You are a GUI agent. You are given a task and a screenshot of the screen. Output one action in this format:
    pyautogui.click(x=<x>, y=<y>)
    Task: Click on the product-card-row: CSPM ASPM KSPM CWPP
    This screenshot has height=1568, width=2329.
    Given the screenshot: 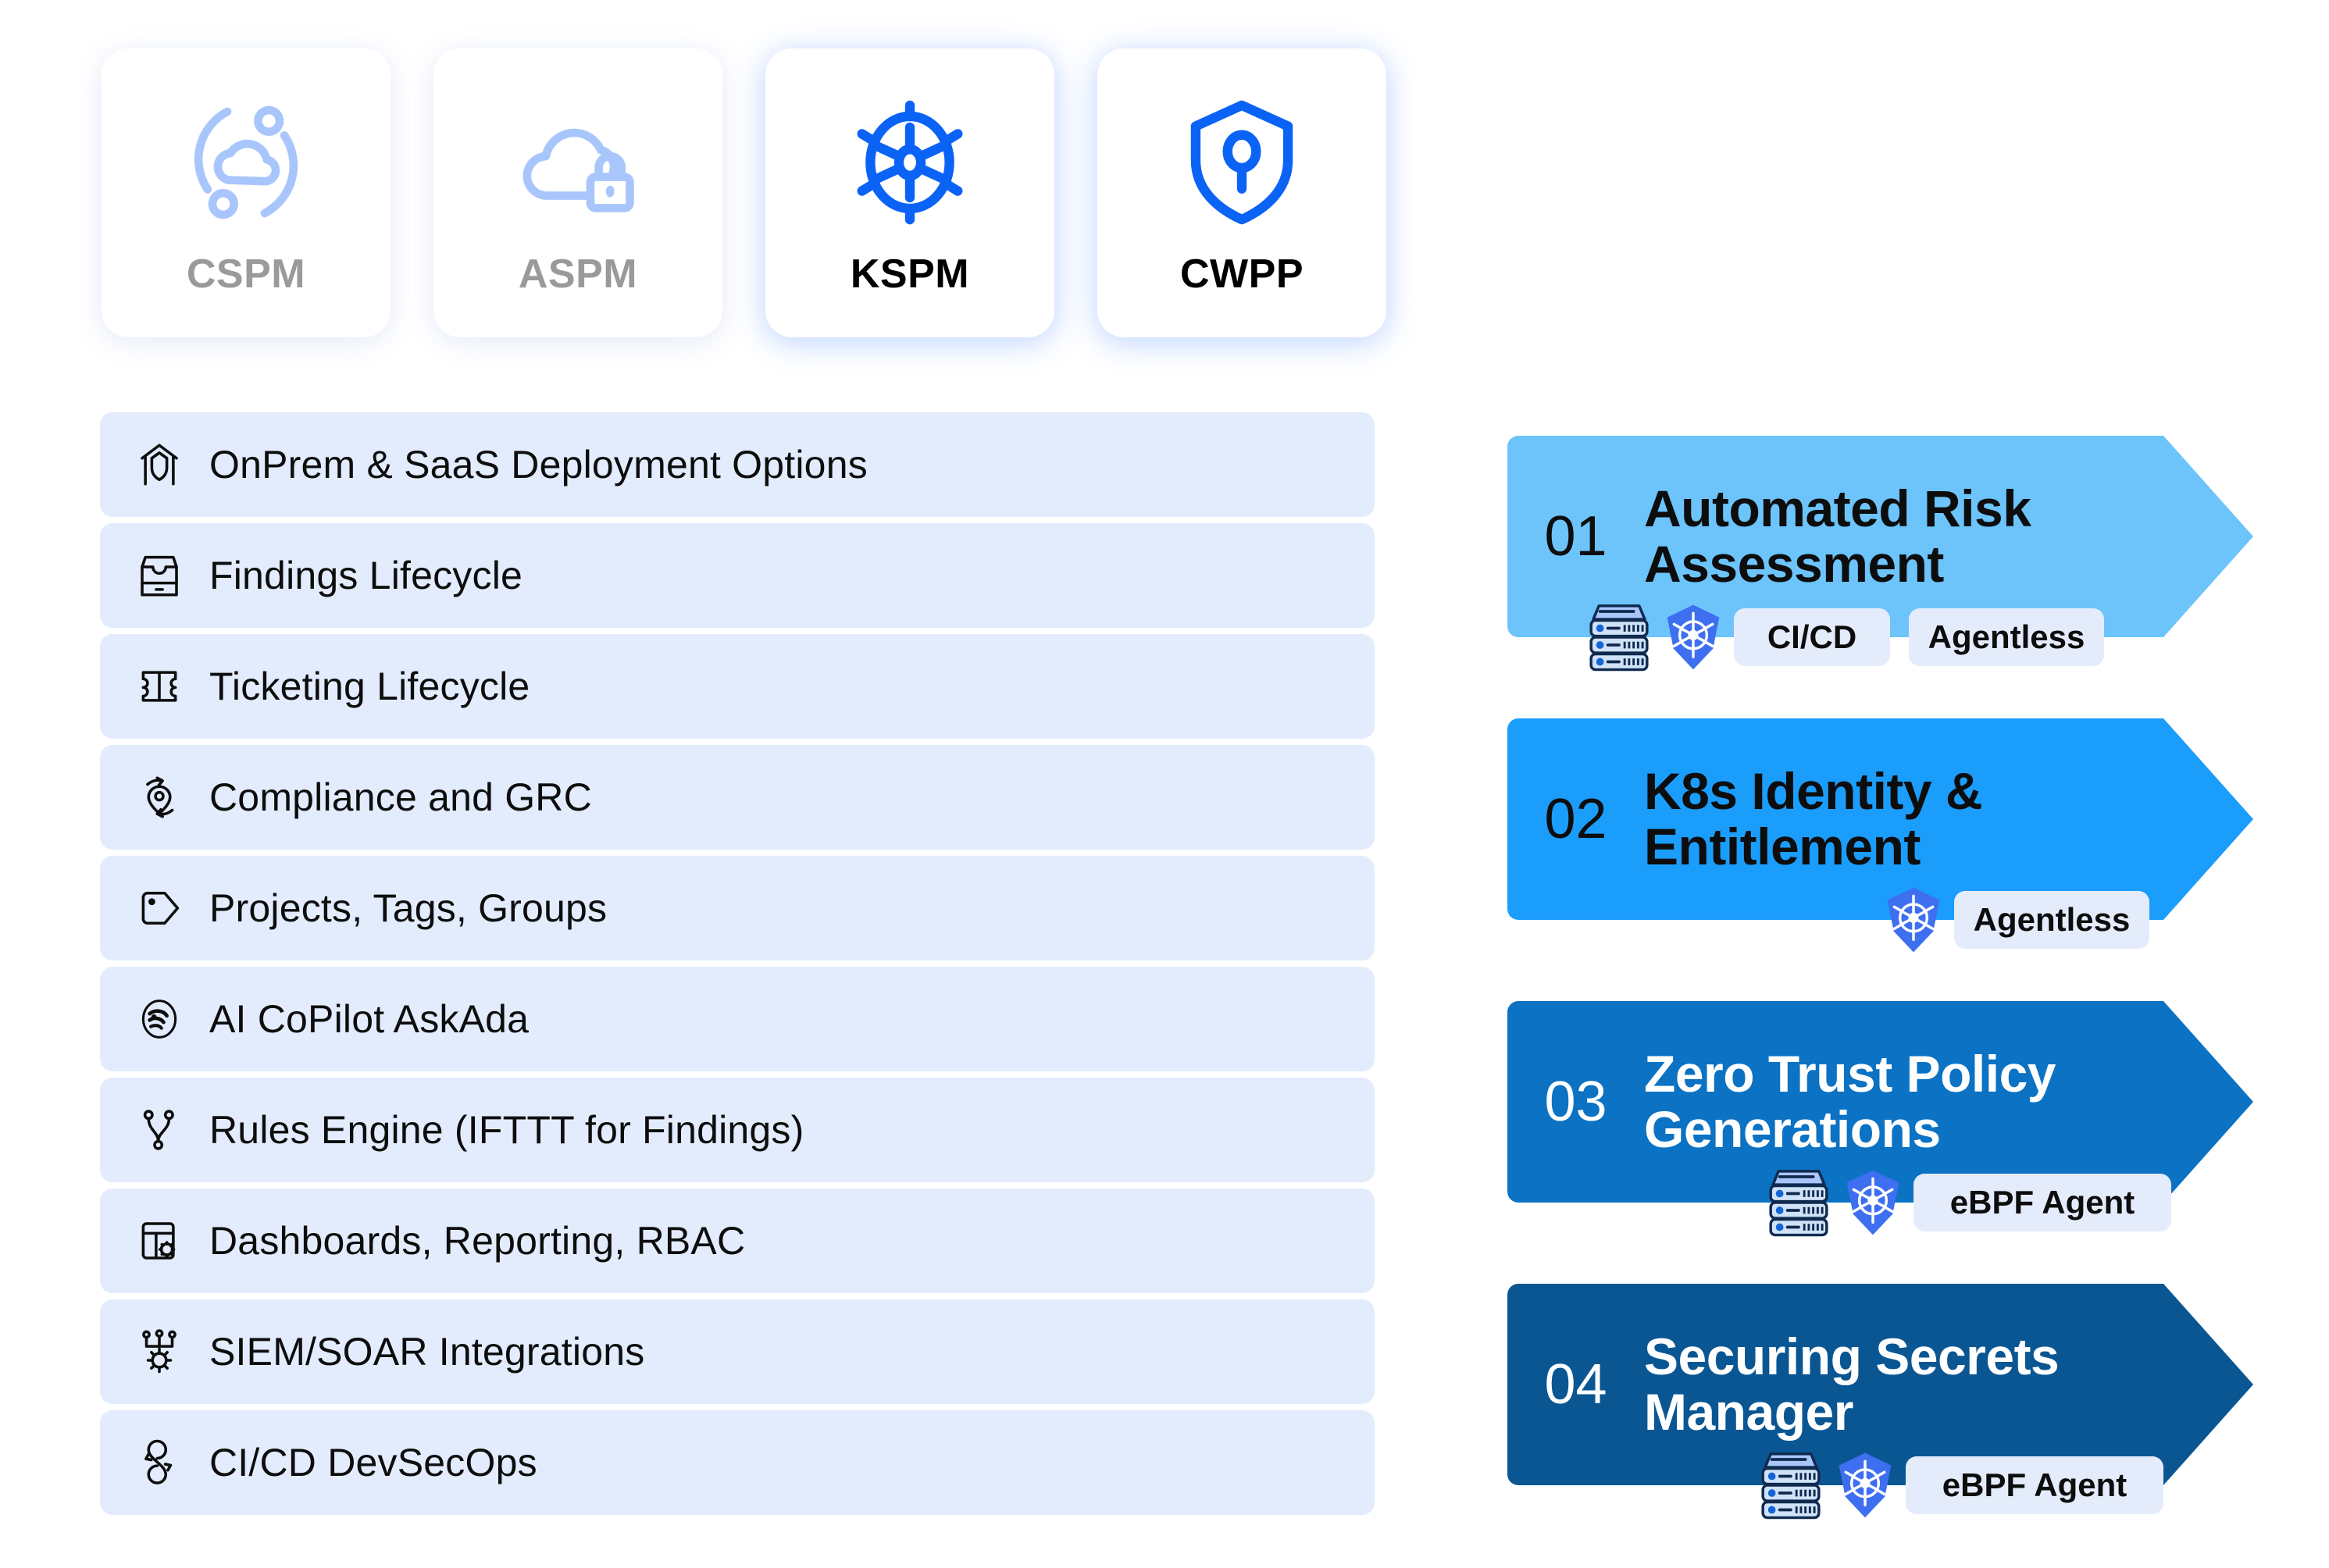 What is the action you would take?
    pyautogui.click(x=744, y=192)
    